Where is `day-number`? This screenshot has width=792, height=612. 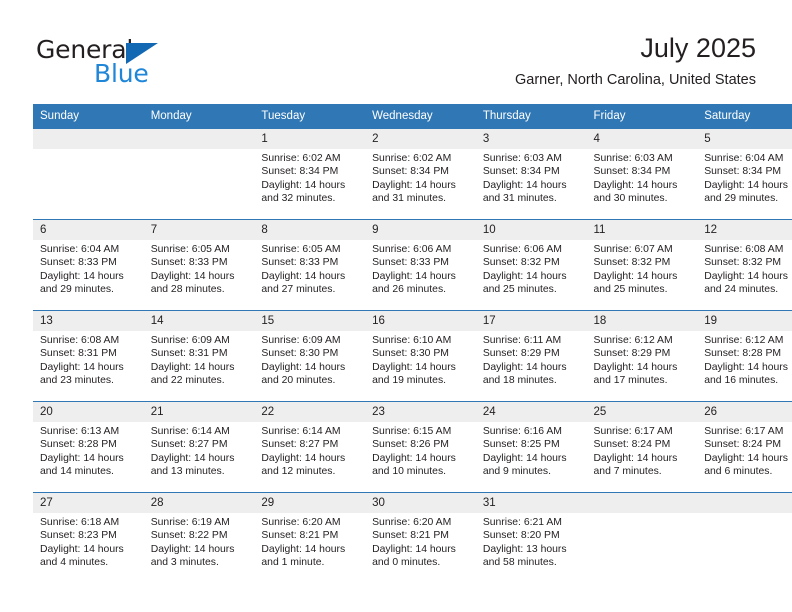
day-number is located at coordinates (199, 139).